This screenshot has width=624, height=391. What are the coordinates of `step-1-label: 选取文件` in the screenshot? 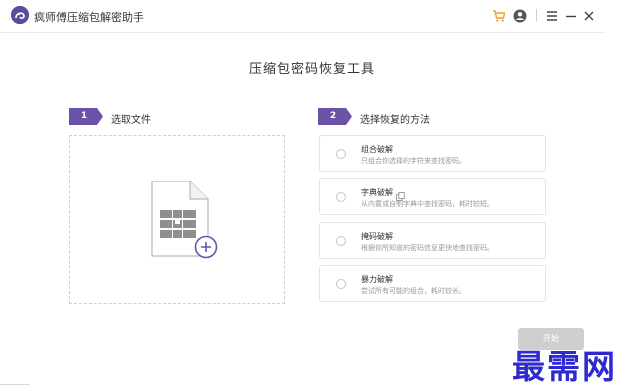 It's located at (131, 120).